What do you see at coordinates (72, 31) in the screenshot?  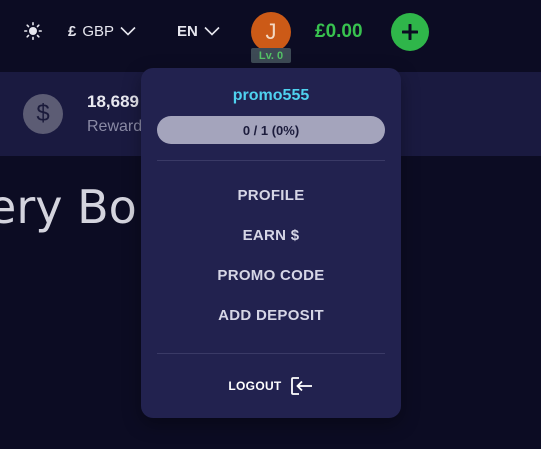 I see `currency-symbol: £` at bounding box center [72, 31].